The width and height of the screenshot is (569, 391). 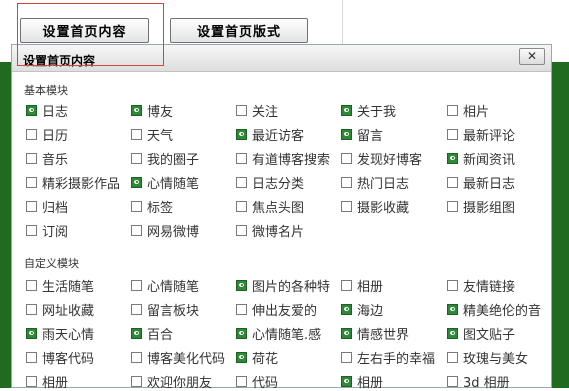 I want to click on module-option: 玫瑰与美女, so click(x=487, y=357).